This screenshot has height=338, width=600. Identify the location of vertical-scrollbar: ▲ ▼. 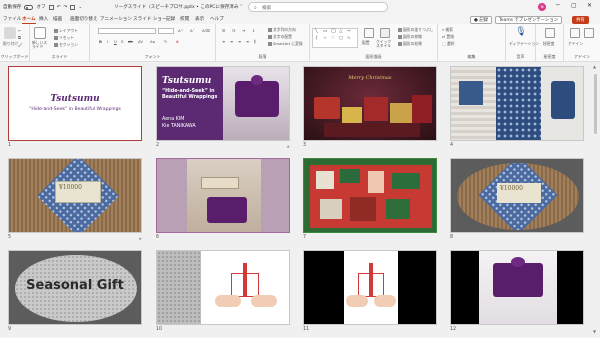
(595, 199).